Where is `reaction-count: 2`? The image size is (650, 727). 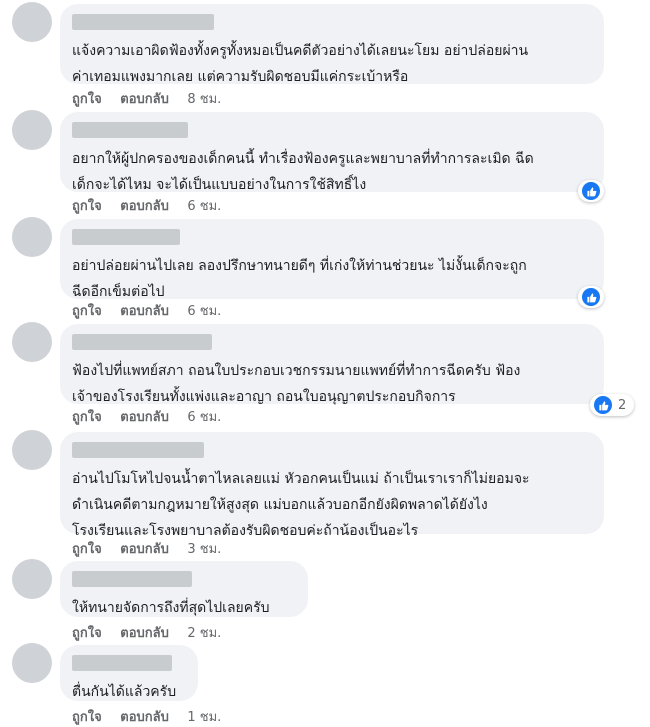
reaction-count: 2 is located at coordinates (622, 405).